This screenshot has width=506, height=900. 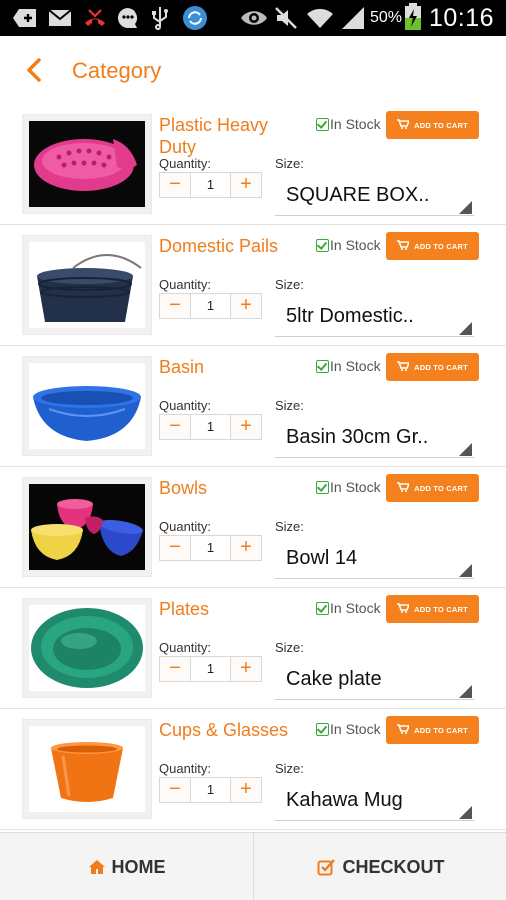 What do you see at coordinates (327, 867) in the screenshot?
I see `checkbox-checked-icon` at bounding box center [327, 867].